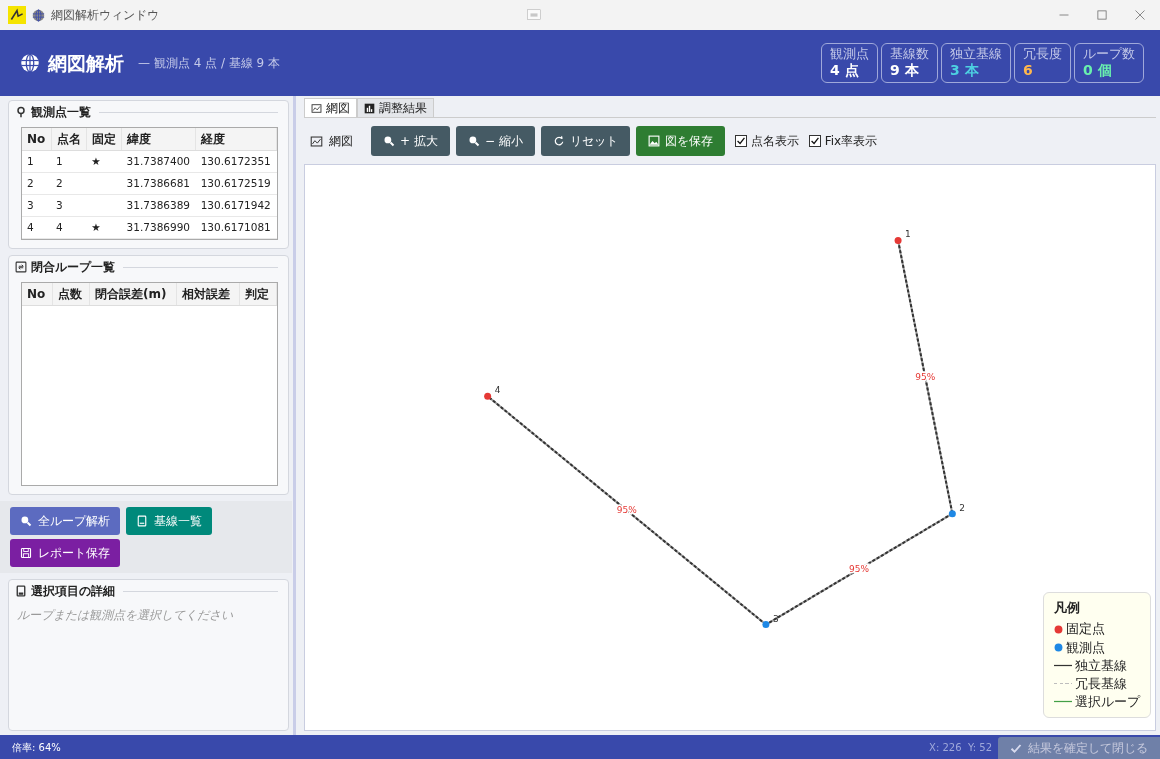  What do you see at coordinates (976, 54) in the screenshot?
I see `stat-label: 独立基線` at bounding box center [976, 54].